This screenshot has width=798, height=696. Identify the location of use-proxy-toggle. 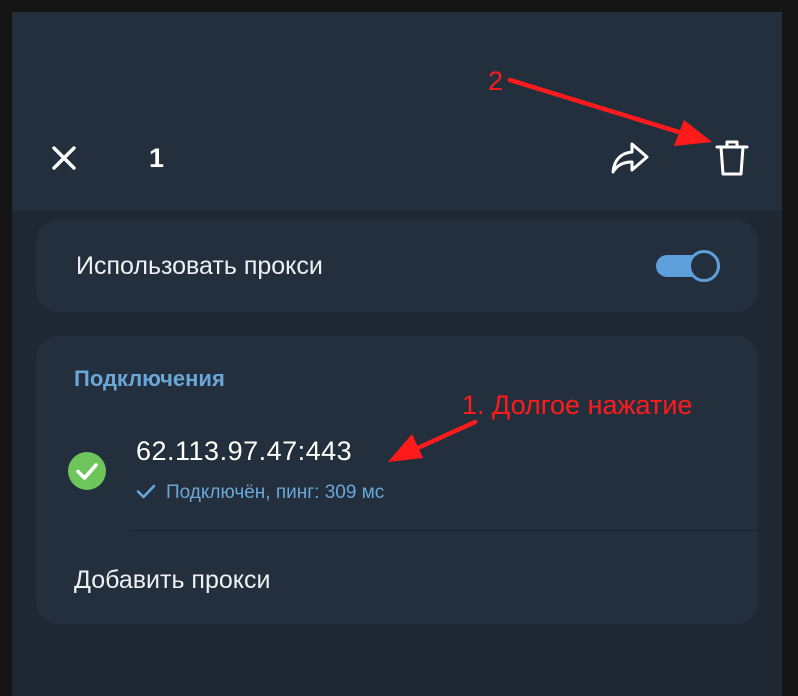
(688, 266).